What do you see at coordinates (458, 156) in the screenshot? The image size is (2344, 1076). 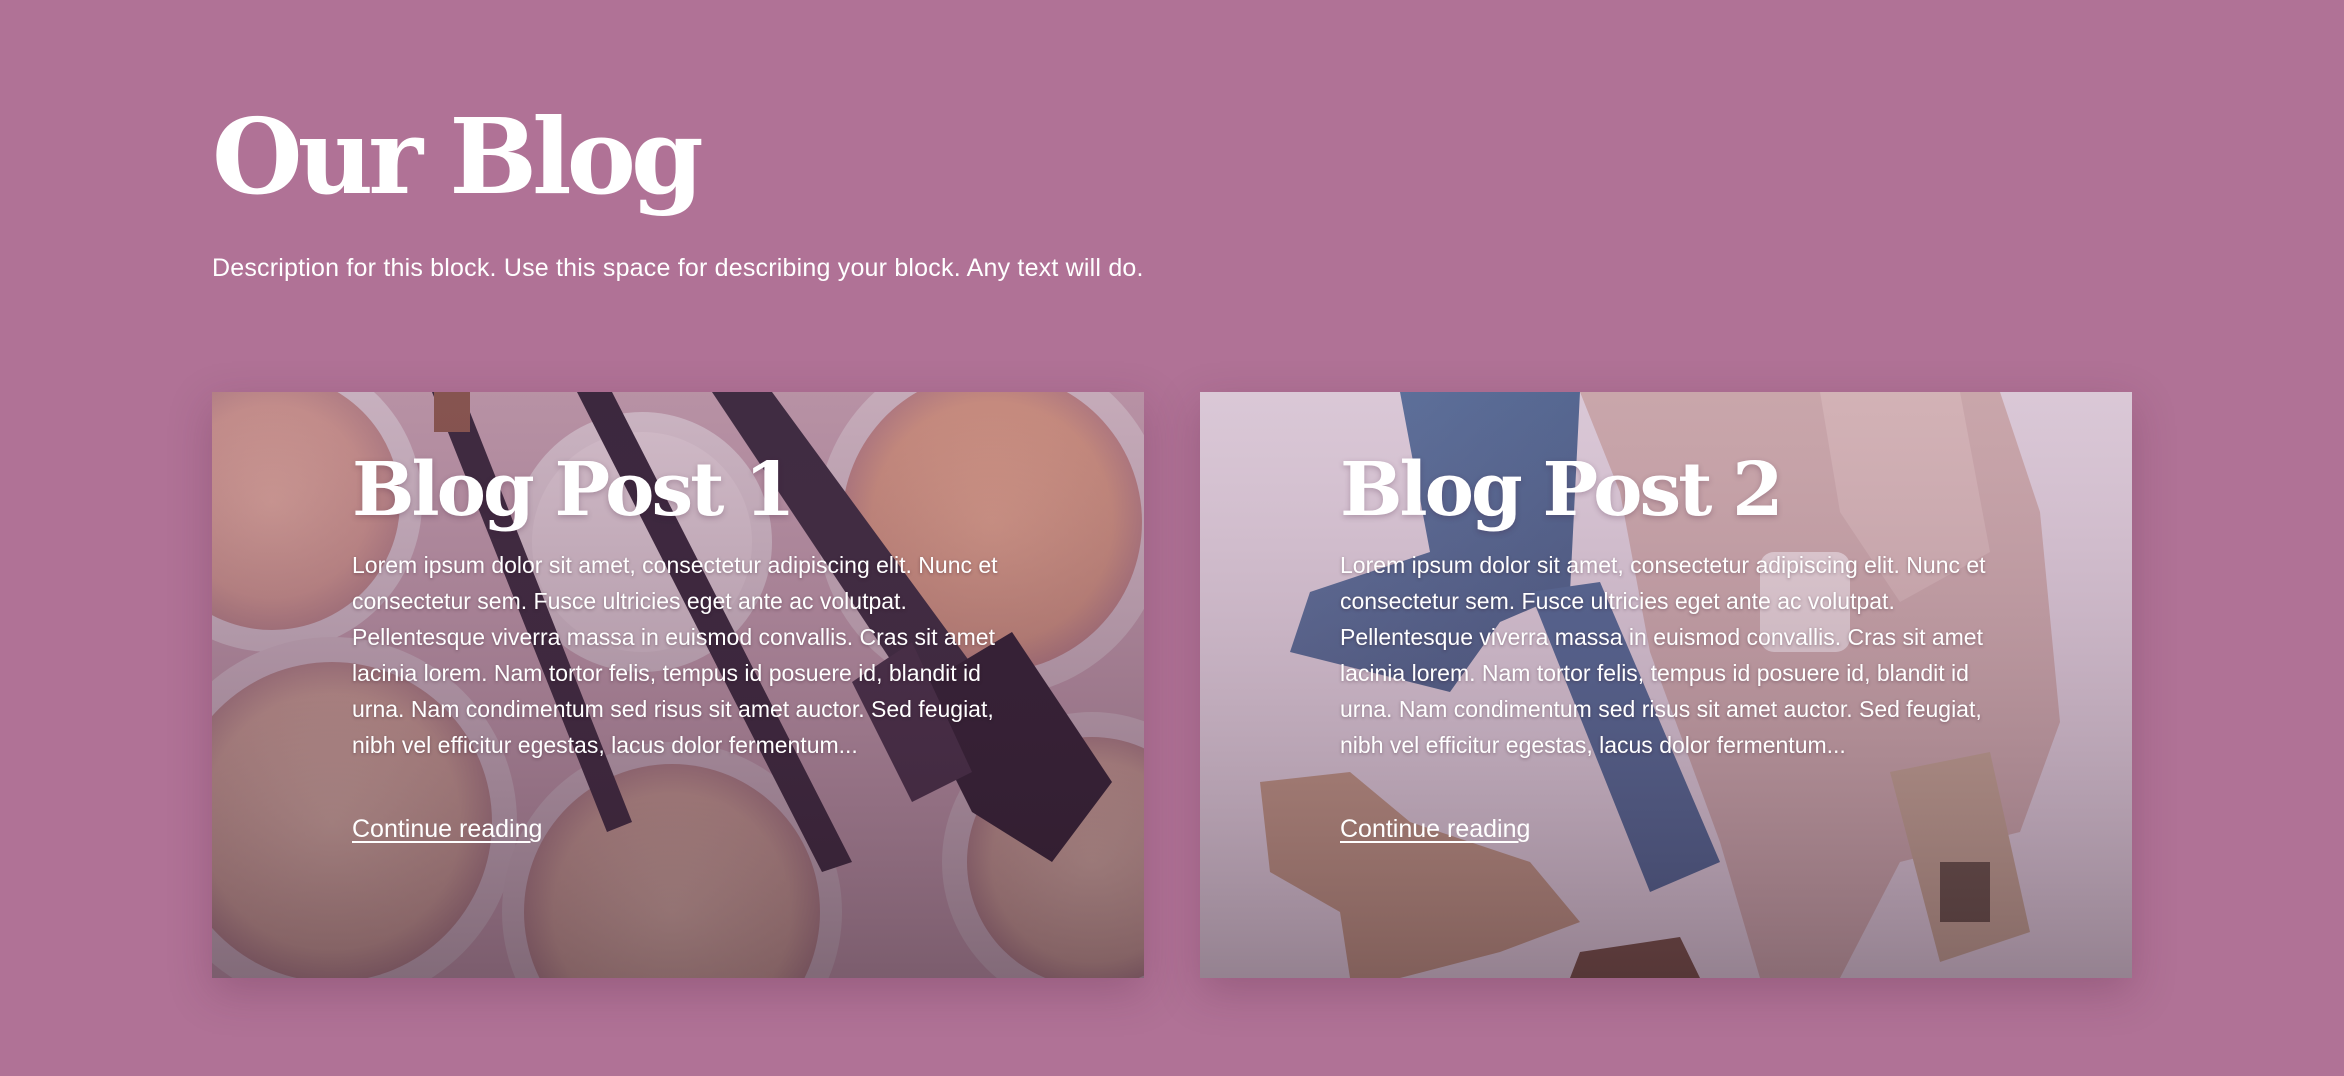 I see `page-title: Our Blog` at bounding box center [458, 156].